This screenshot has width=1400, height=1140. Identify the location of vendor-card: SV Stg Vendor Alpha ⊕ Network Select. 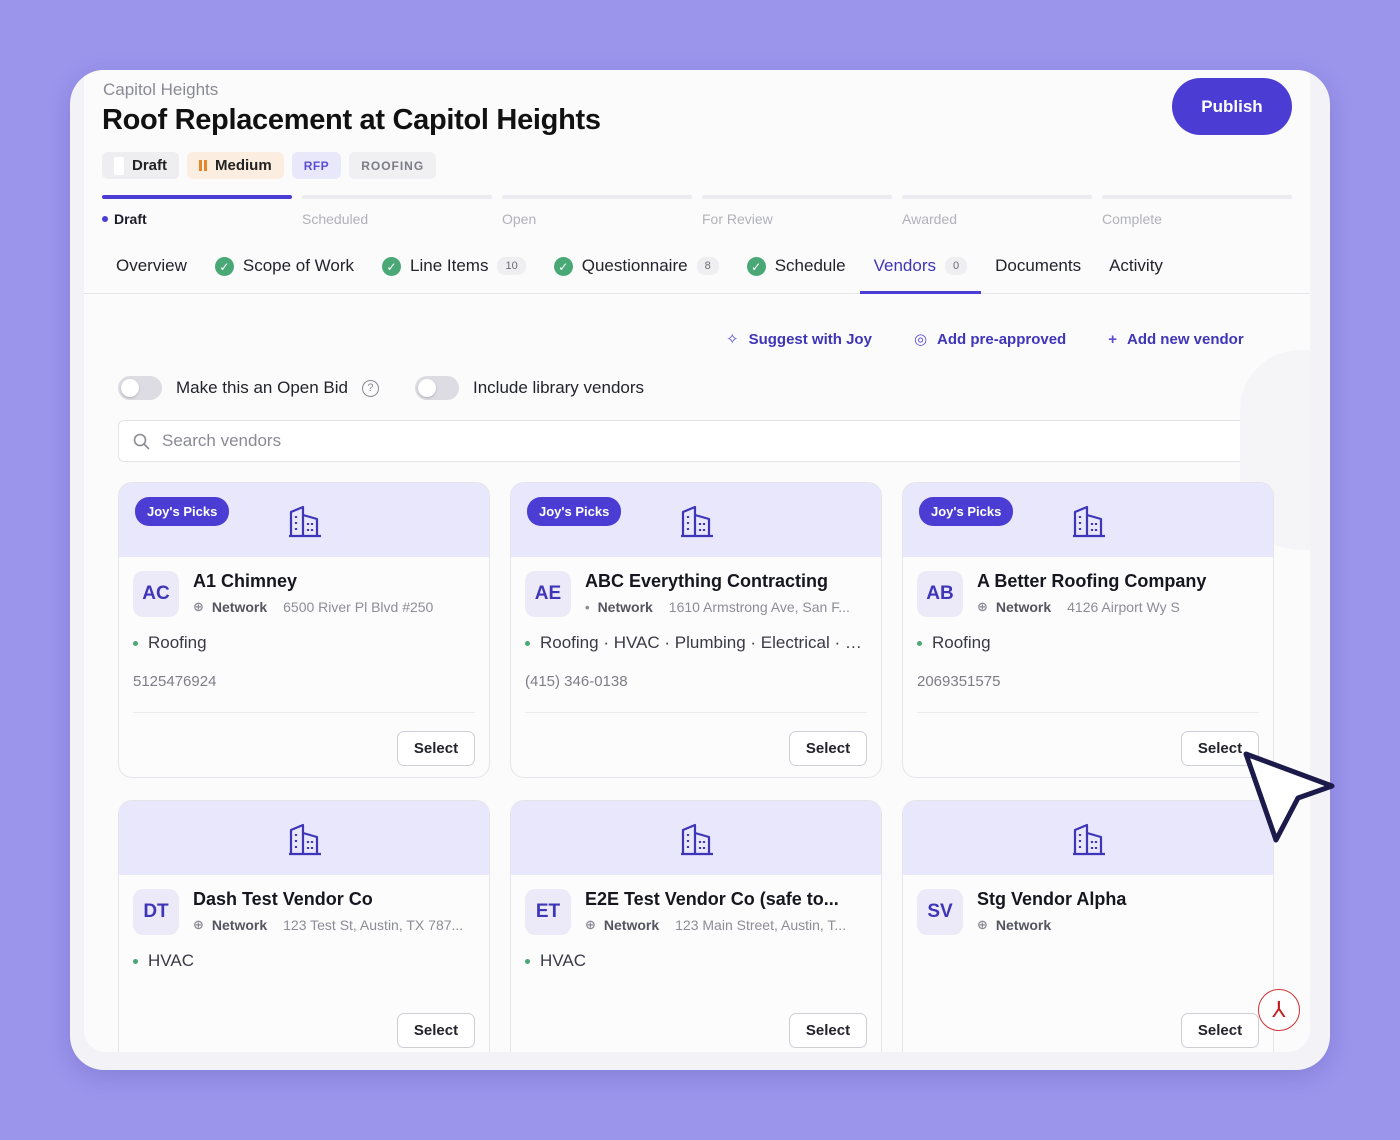
(1088, 926).